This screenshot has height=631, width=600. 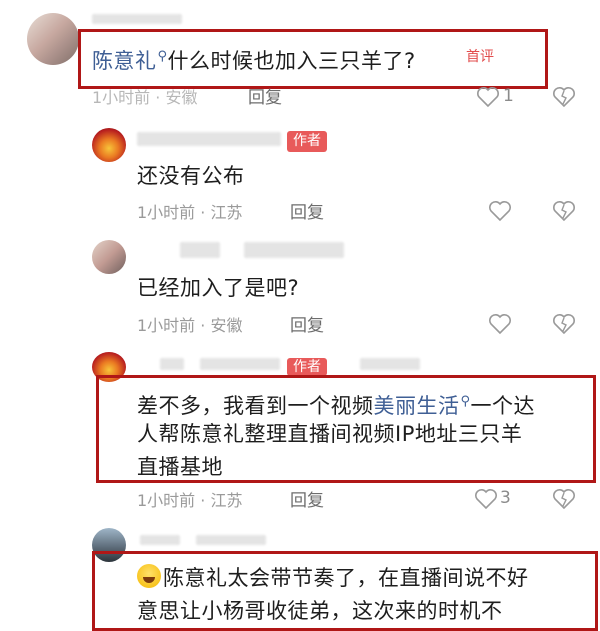 I want to click on like-count: 3, so click(x=505, y=498).